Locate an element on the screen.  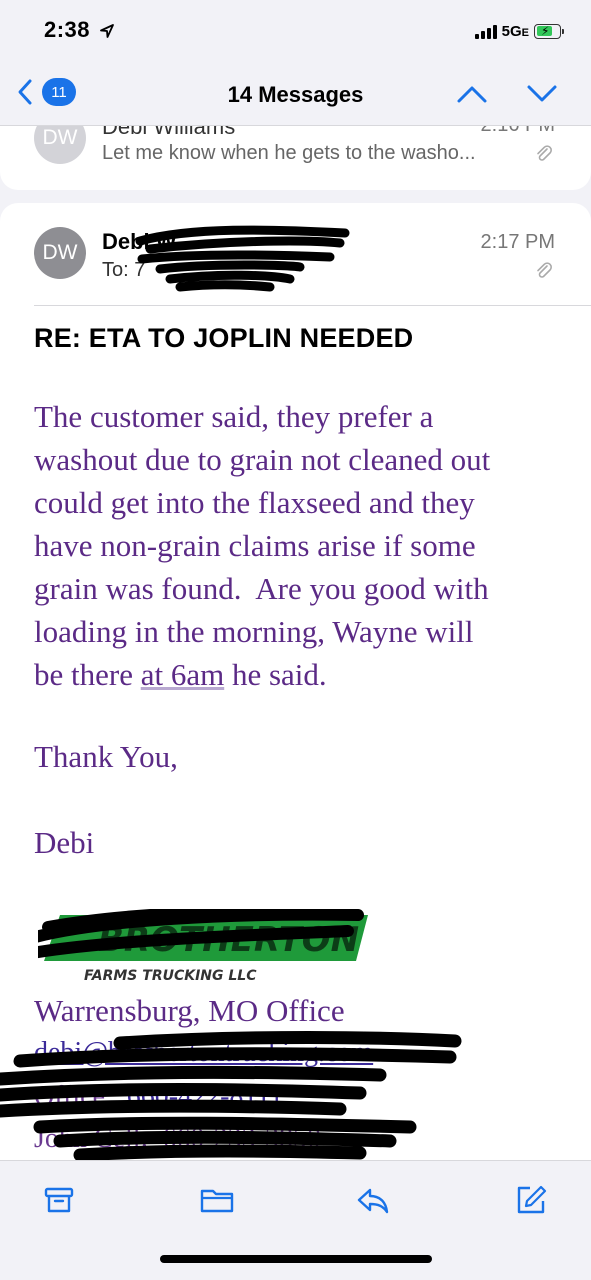
sender-name: Debi Williams is located at coordinates (169, 132).